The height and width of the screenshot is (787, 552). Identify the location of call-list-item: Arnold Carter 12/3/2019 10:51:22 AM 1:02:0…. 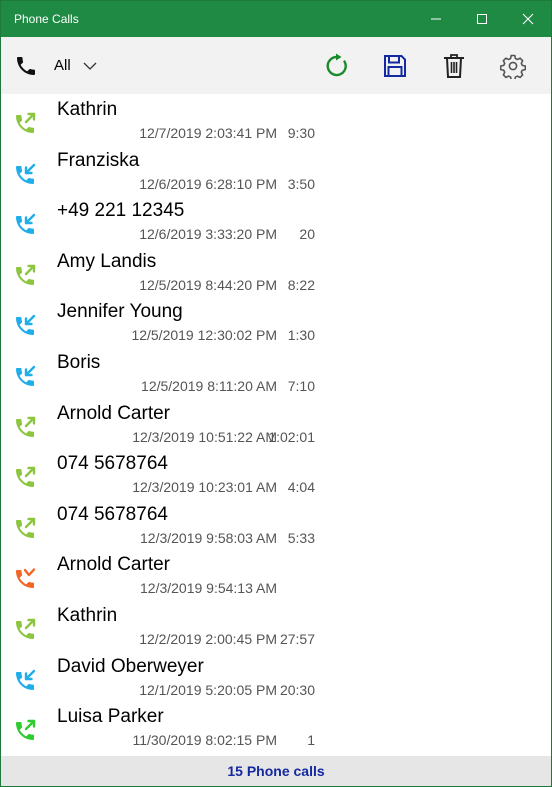
(276, 423).